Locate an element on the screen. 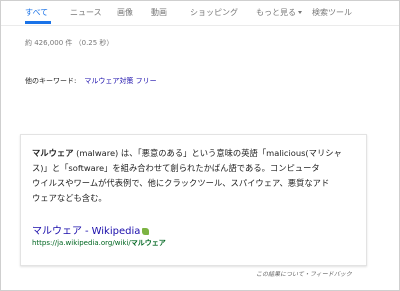 The height and width of the screenshot is (291, 400). tab-images: 画像 is located at coordinates (125, 12).